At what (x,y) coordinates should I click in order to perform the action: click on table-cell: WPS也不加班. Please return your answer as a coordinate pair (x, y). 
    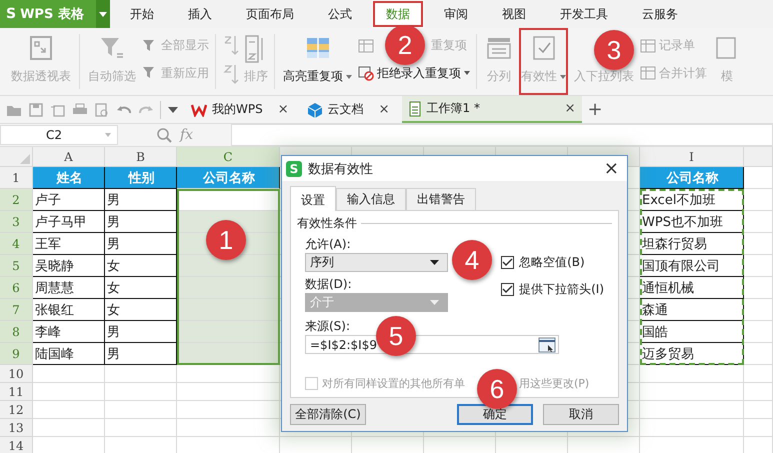
    Looking at the image, I should click on (692, 222).